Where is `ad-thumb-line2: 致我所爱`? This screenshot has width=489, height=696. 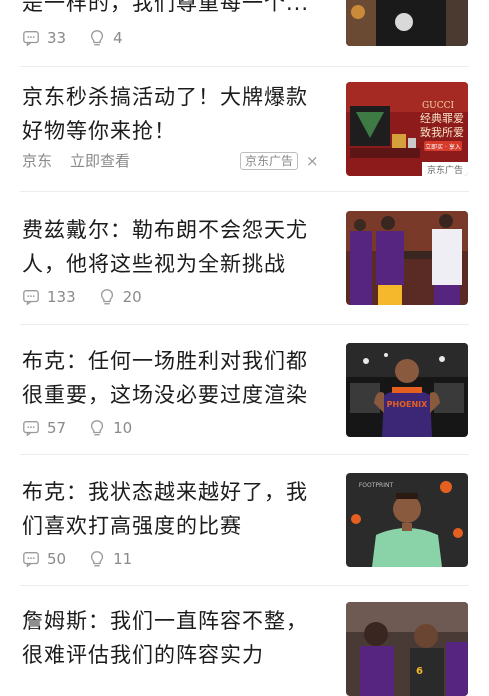
ad-thumb-line2: 致我所爱 is located at coordinates (442, 132).